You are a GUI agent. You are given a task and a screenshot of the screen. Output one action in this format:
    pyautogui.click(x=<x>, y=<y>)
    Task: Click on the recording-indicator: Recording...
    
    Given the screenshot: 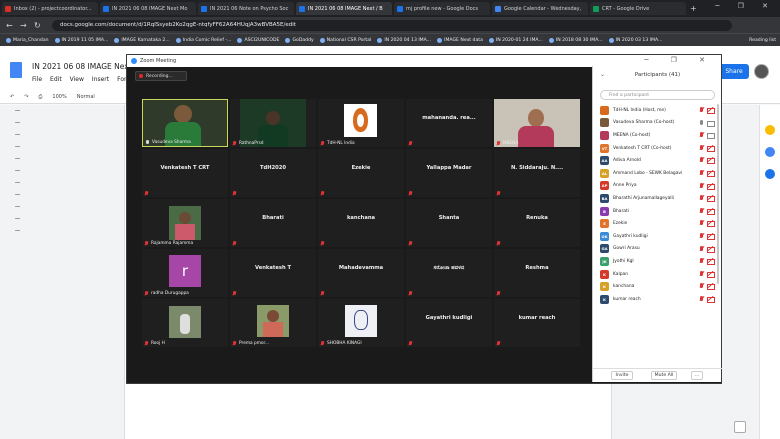 What is the action you would take?
    pyautogui.click(x=161, y=76)
    